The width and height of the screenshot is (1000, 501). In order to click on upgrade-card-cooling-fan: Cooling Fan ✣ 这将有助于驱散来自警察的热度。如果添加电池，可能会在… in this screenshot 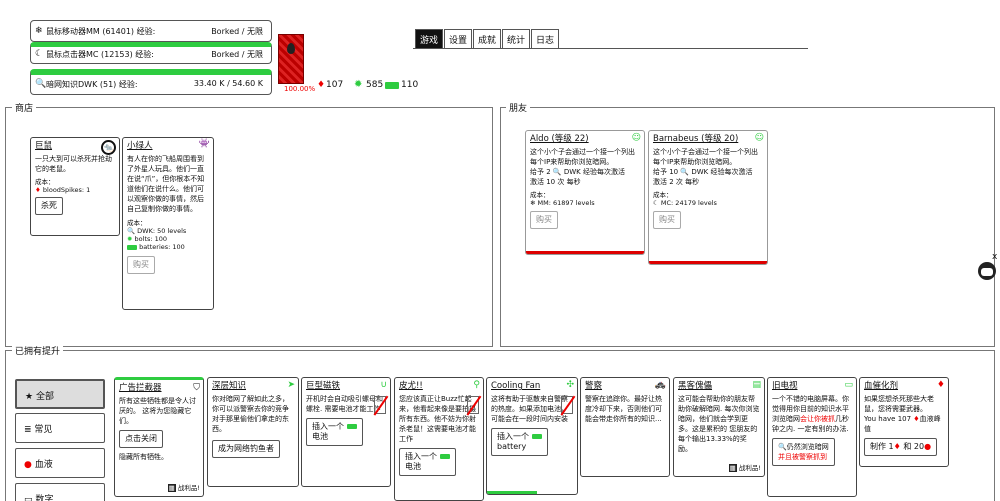, I will do `click(532, 436)`.